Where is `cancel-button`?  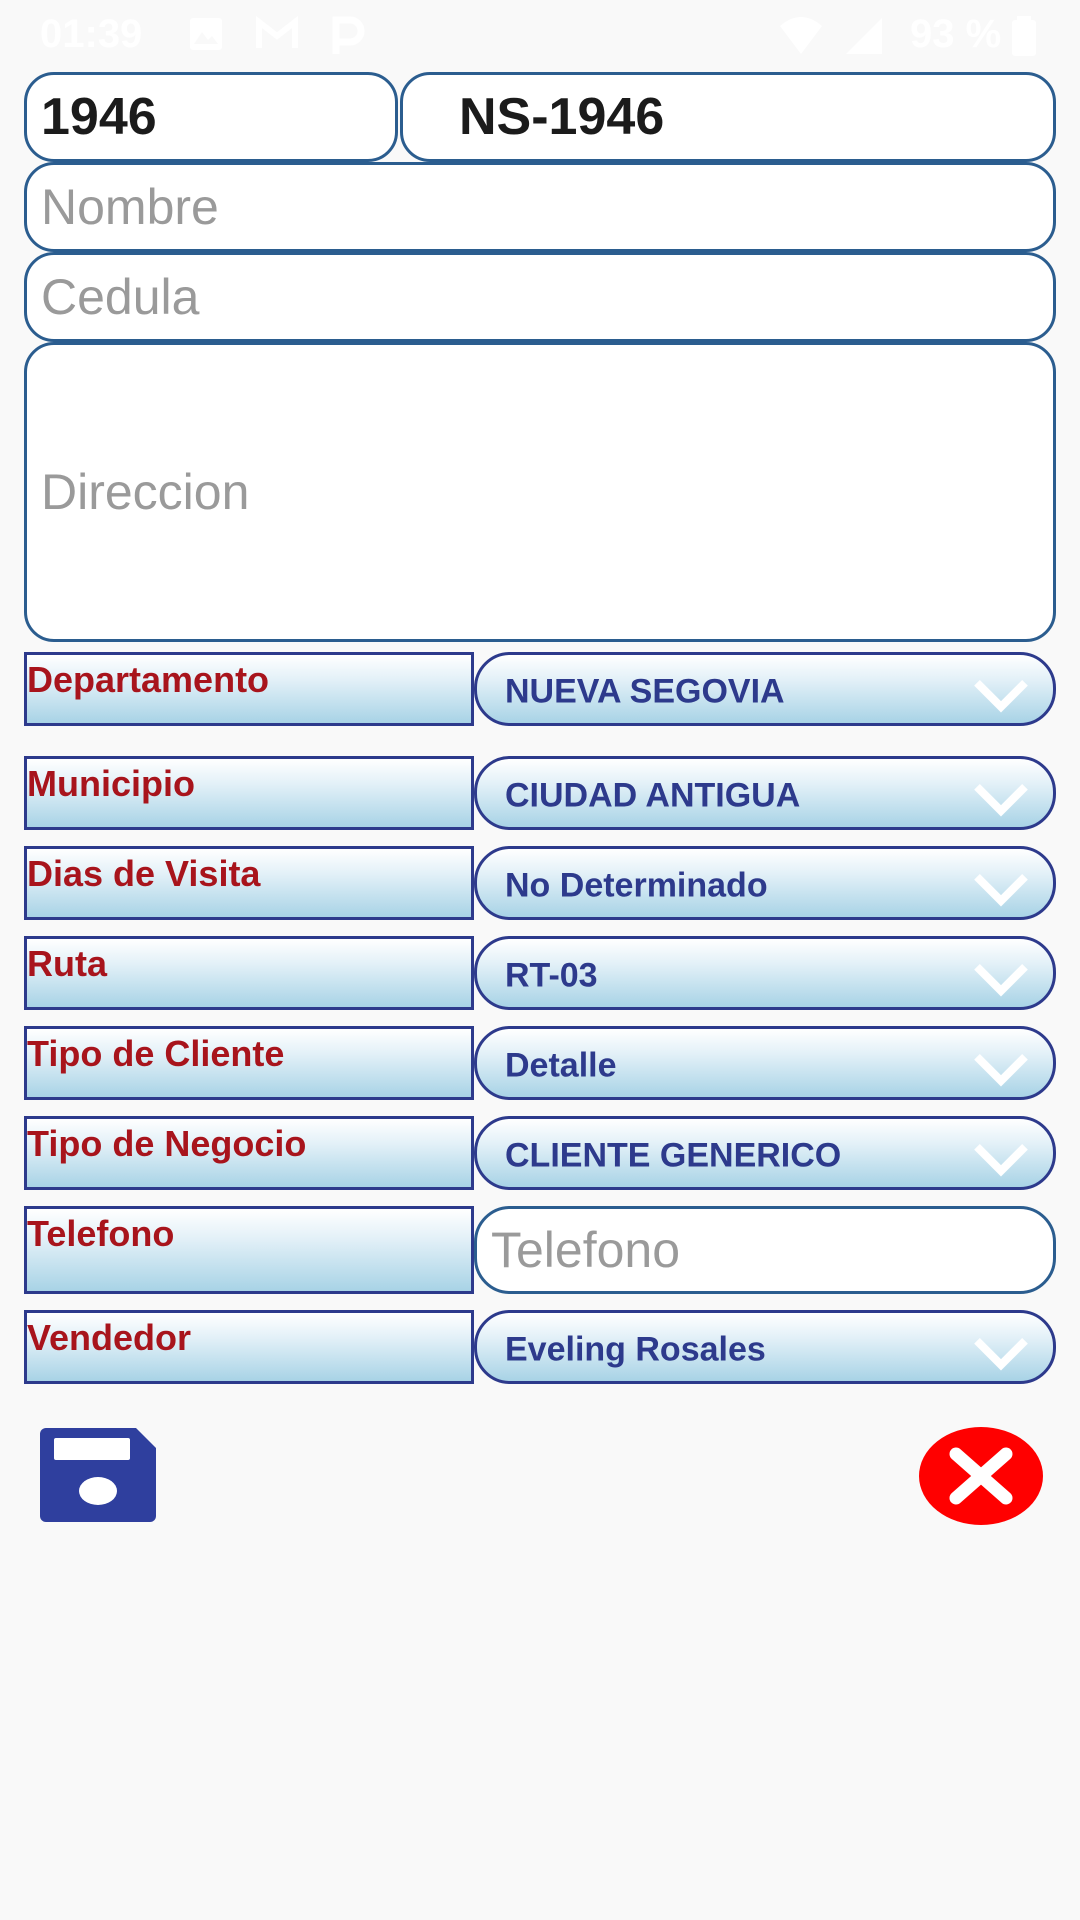
cancel-button is located at coordinates (981, 1476).